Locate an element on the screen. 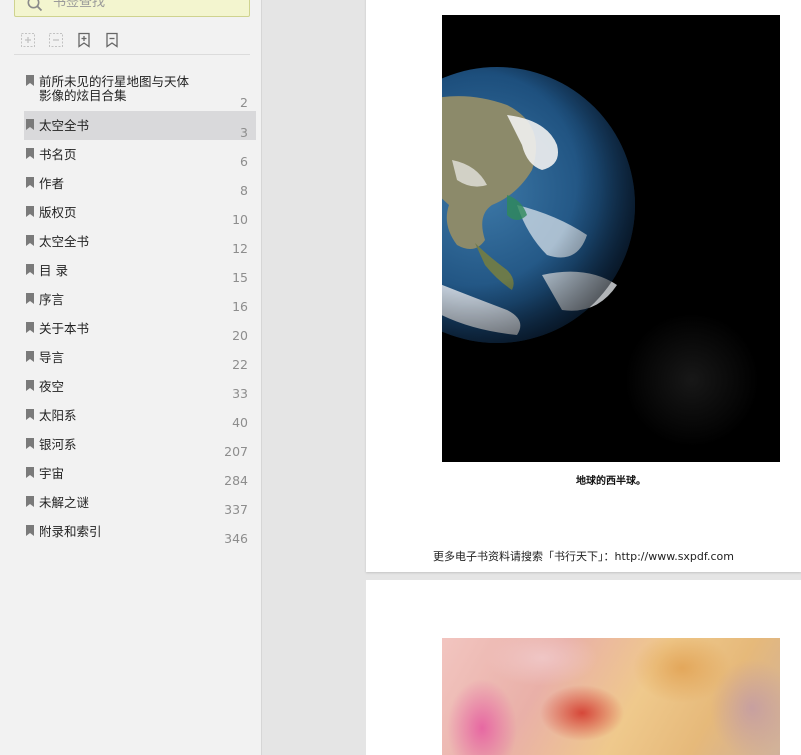 The height and width of the screenshot is (755, 801). bookmark-item: 版权页 10 is located at coordinates (140, 212).